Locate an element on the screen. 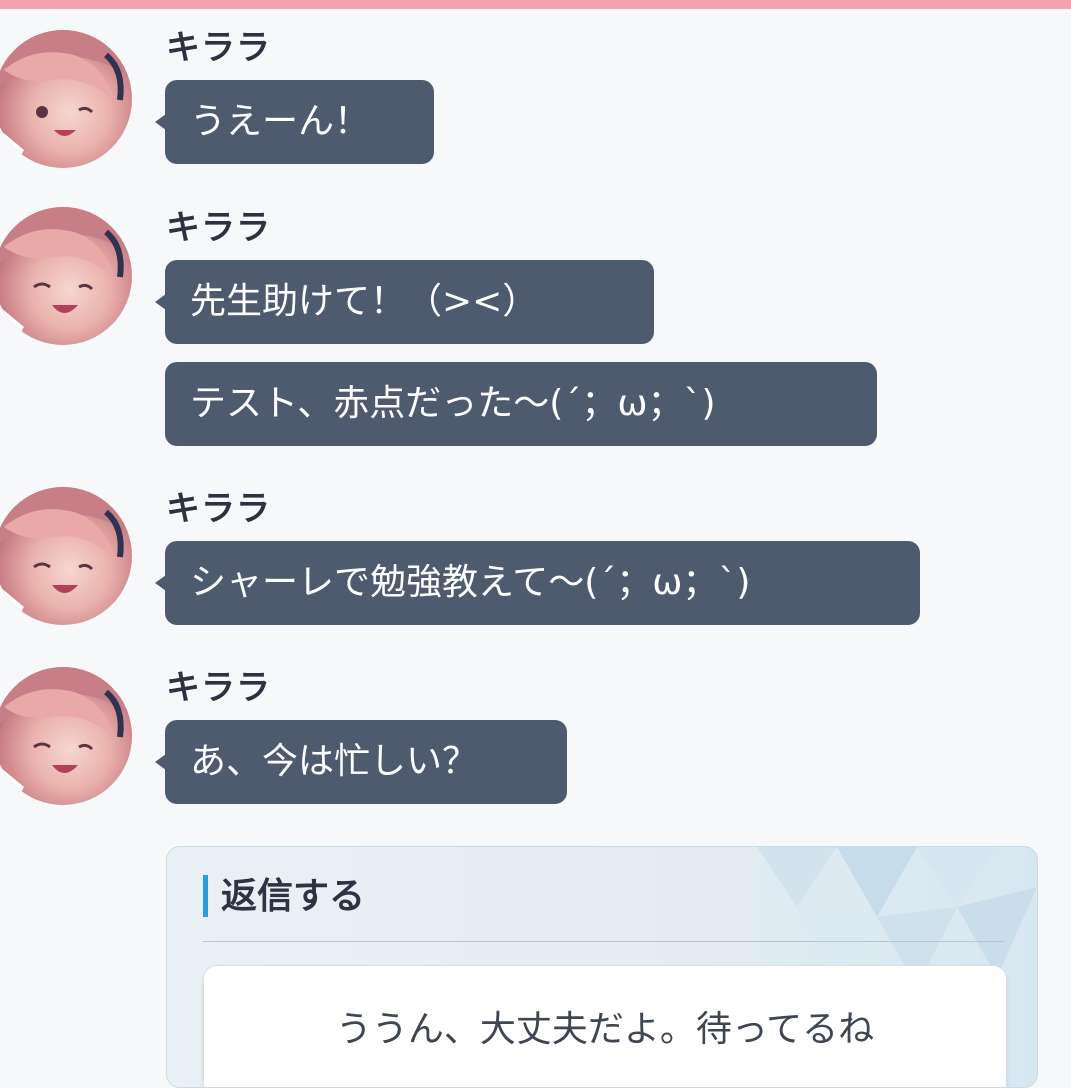 The height and width of the screenshot is (1088, 1071). message-bubble: うえーん！ is located at coordinates (294, 122).